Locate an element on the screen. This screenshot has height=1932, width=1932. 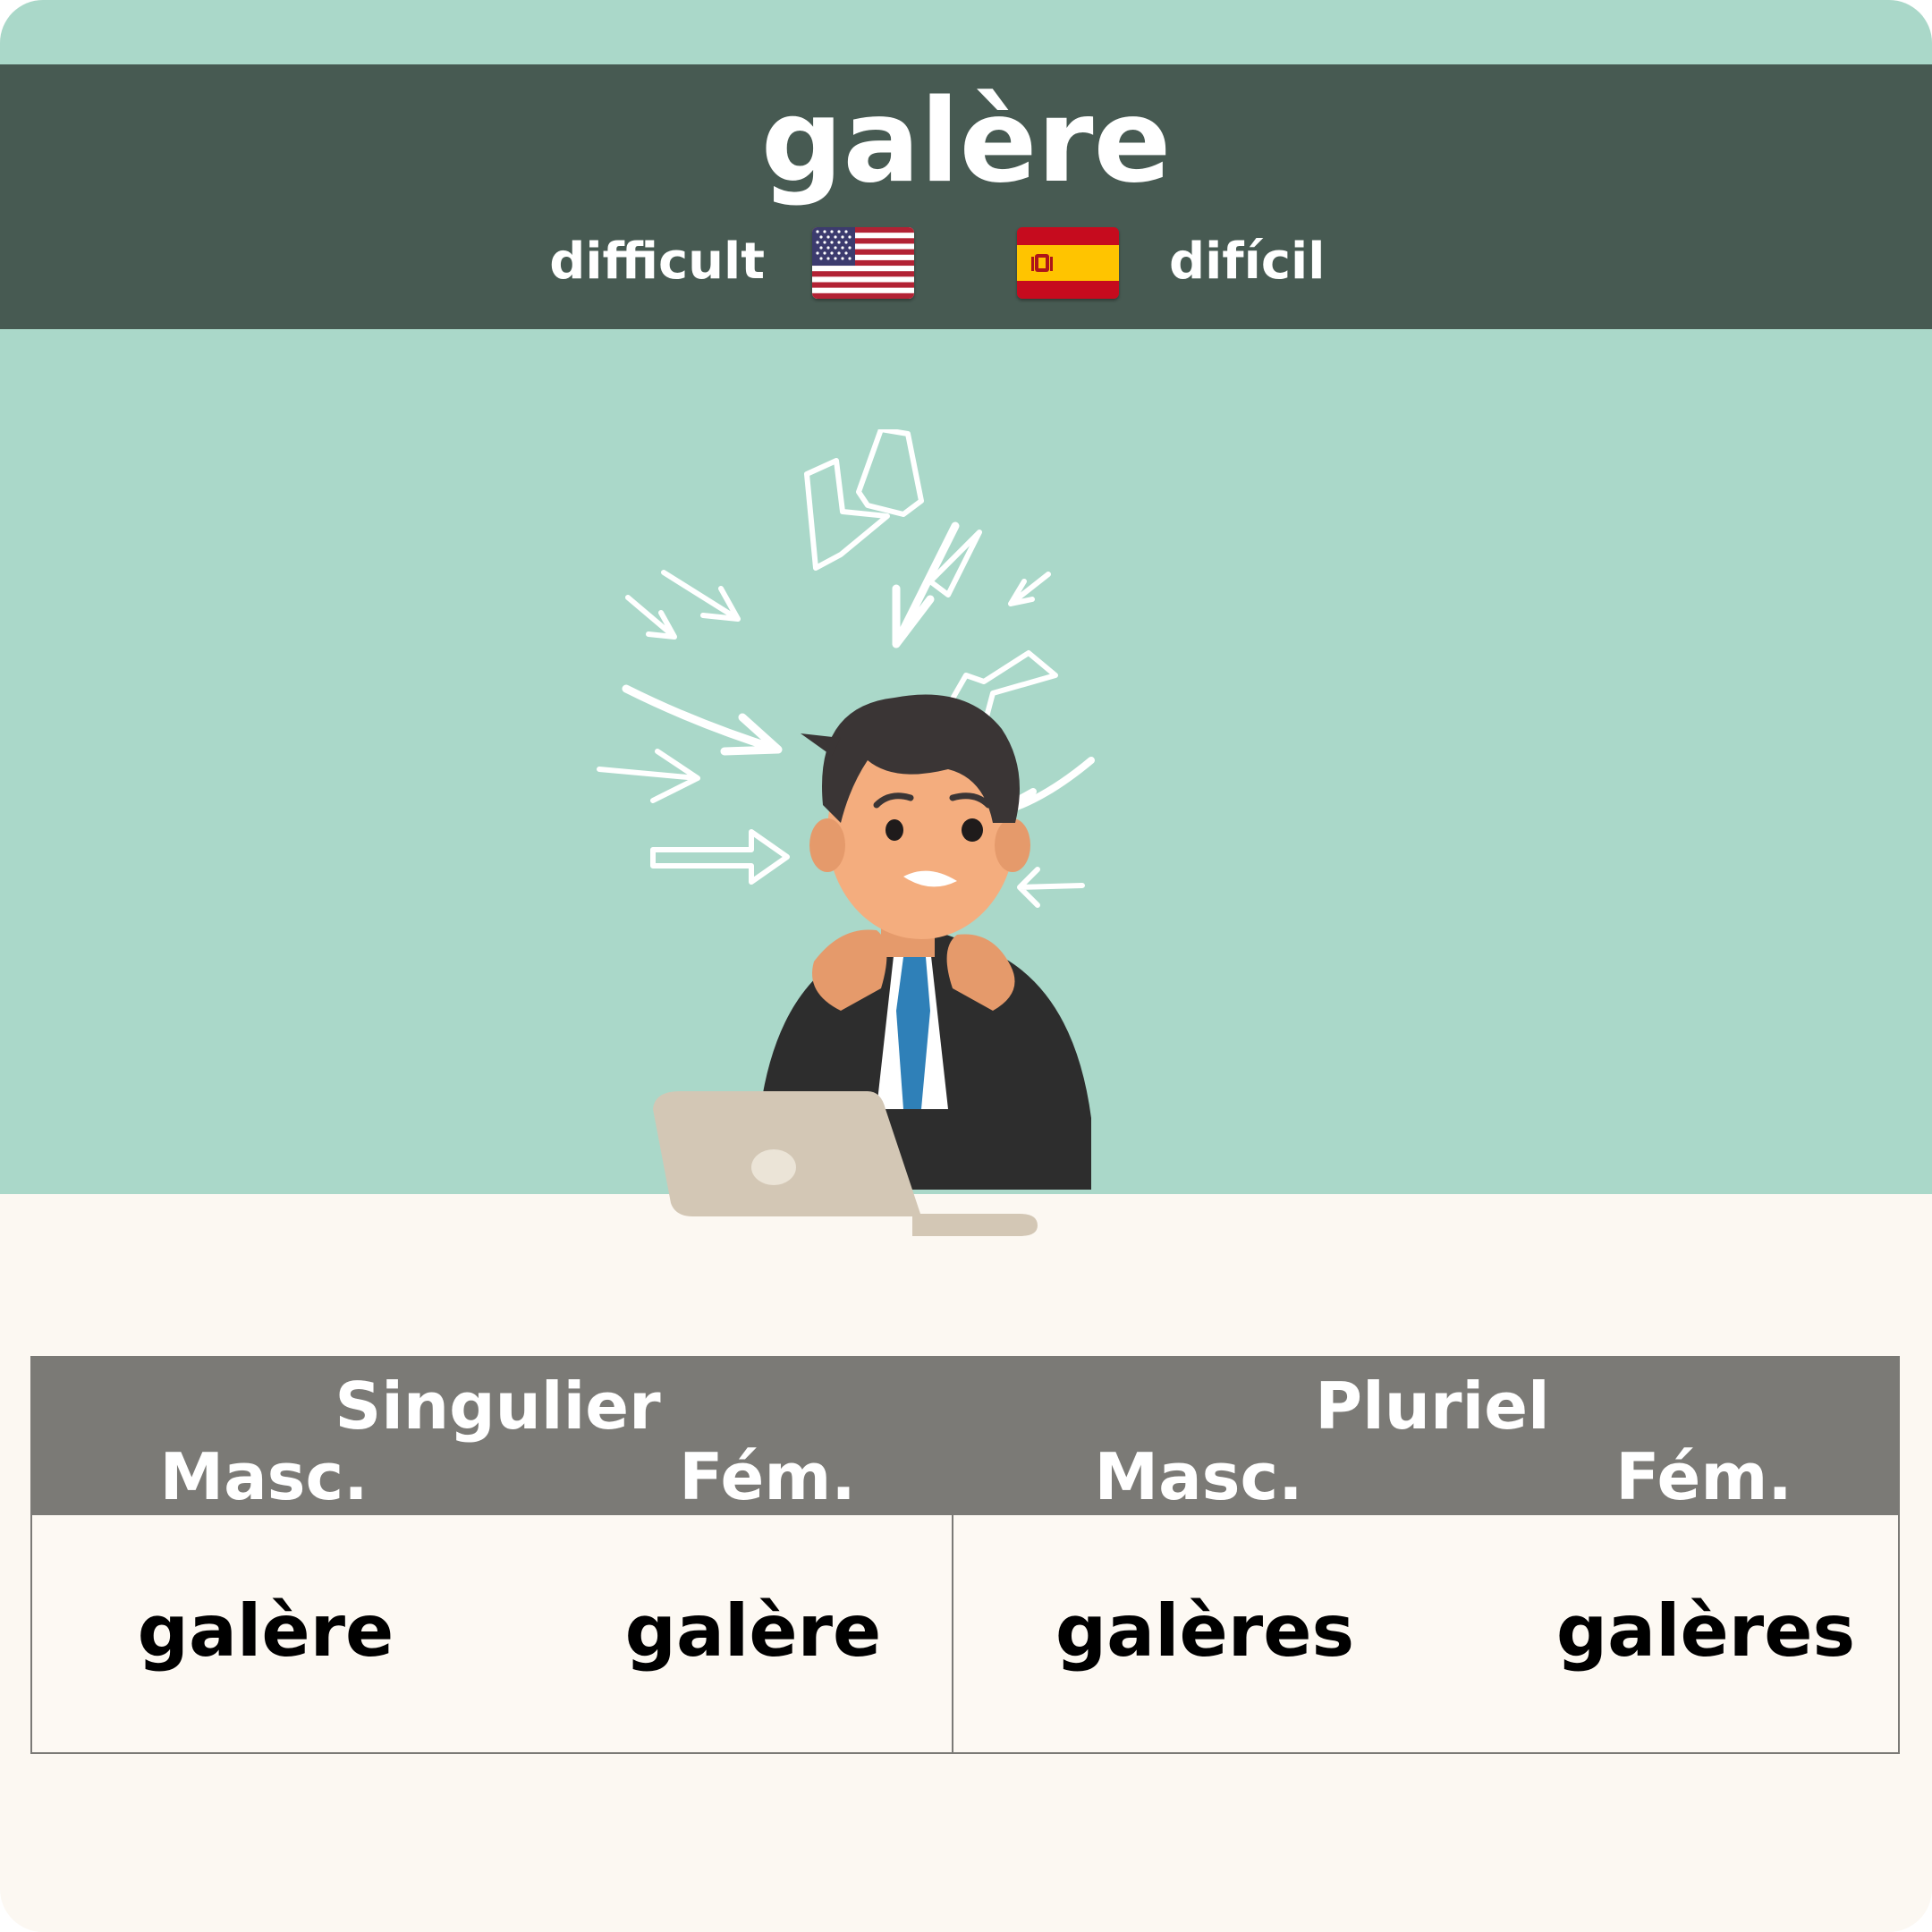
us-flag-icon is located at coordinates (863, 263).